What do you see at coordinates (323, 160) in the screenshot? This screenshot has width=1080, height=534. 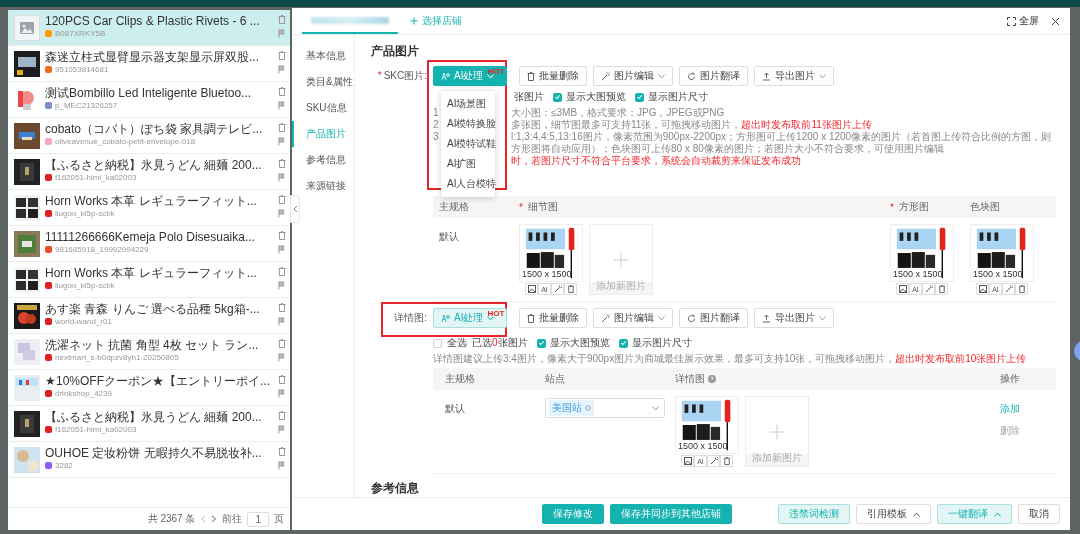 I see `nav-item: 参考信息` at bounding box center [323, 160].